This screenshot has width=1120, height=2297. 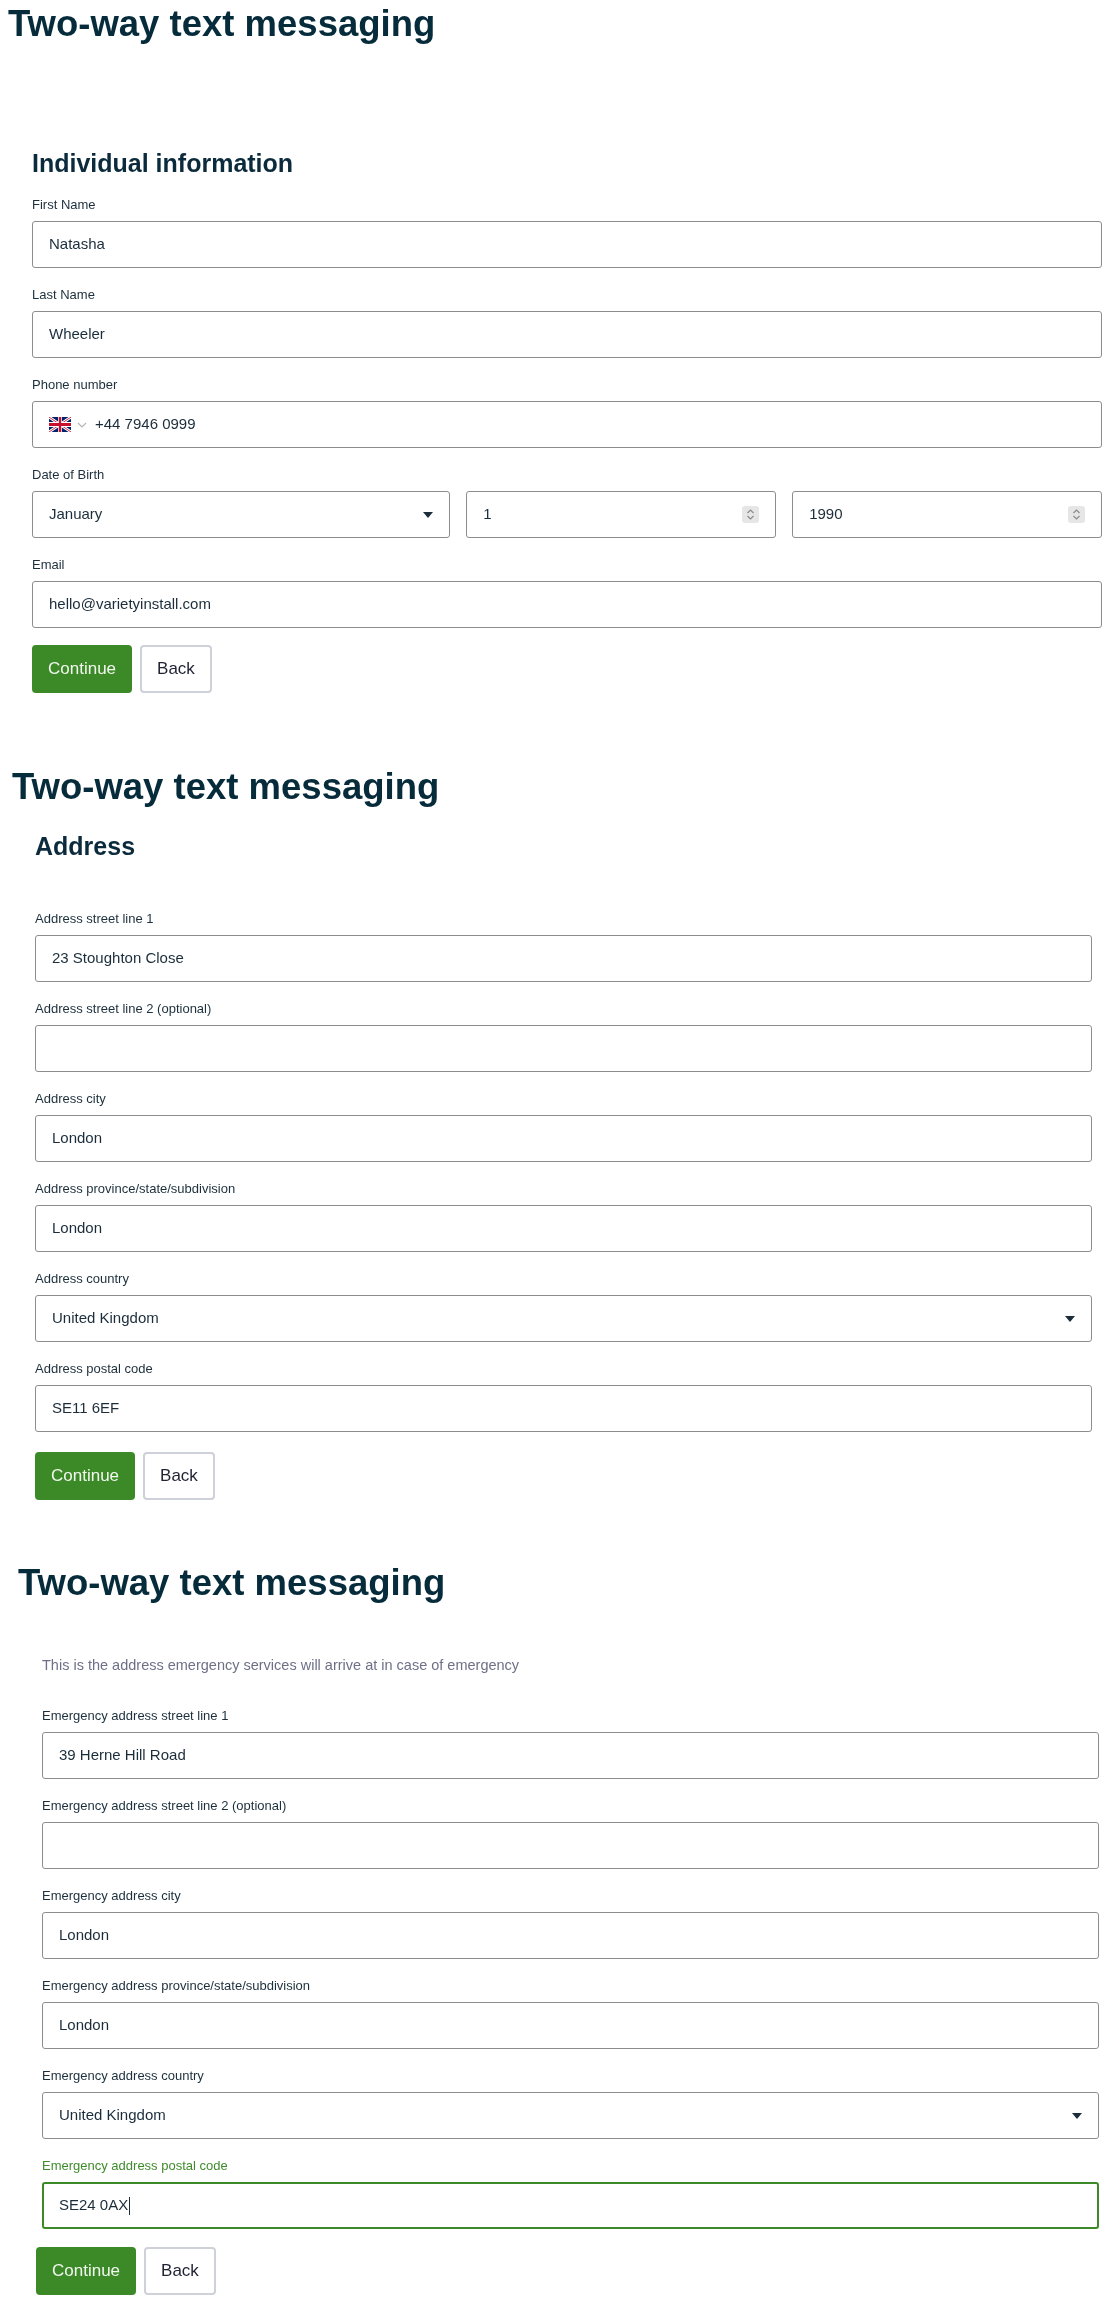 I want to click on field-label: Emergency address street line 1, so click(x=135, y=1716).